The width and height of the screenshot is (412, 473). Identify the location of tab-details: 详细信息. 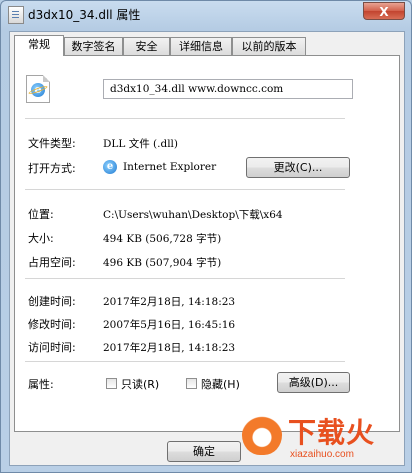
(201, 46).